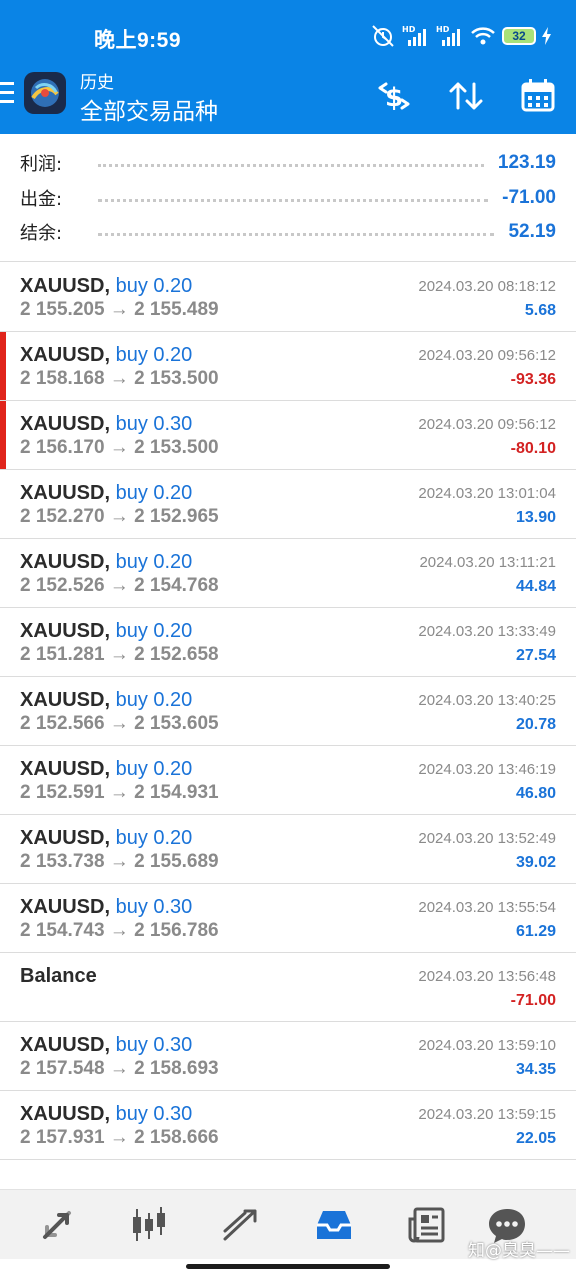  Describe the element at coordinates (461, 36) in the screenshot. I see `status-icons: HD HD 32` at that location.